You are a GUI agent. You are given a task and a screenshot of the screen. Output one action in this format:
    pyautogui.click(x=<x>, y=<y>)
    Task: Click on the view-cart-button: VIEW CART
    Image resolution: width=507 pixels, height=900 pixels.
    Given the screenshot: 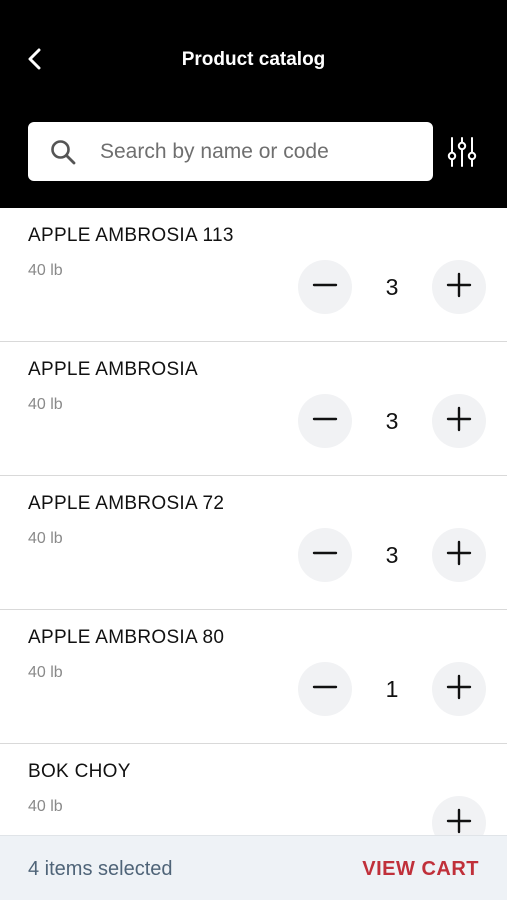 What is the action you would take?
    pyautogui.click(x=420, y=869)
    